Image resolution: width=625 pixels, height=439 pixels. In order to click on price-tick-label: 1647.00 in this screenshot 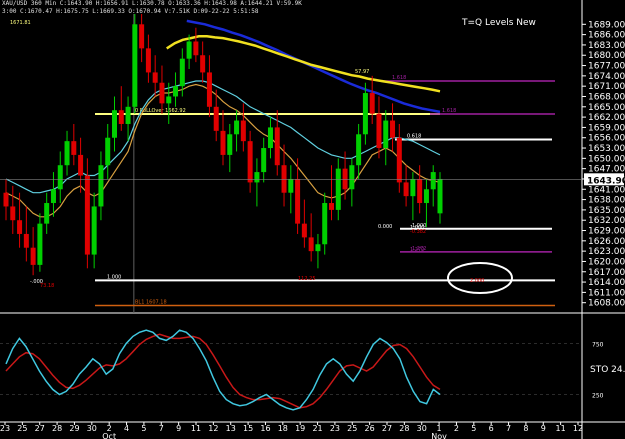, I will do `click(606, 170)`.